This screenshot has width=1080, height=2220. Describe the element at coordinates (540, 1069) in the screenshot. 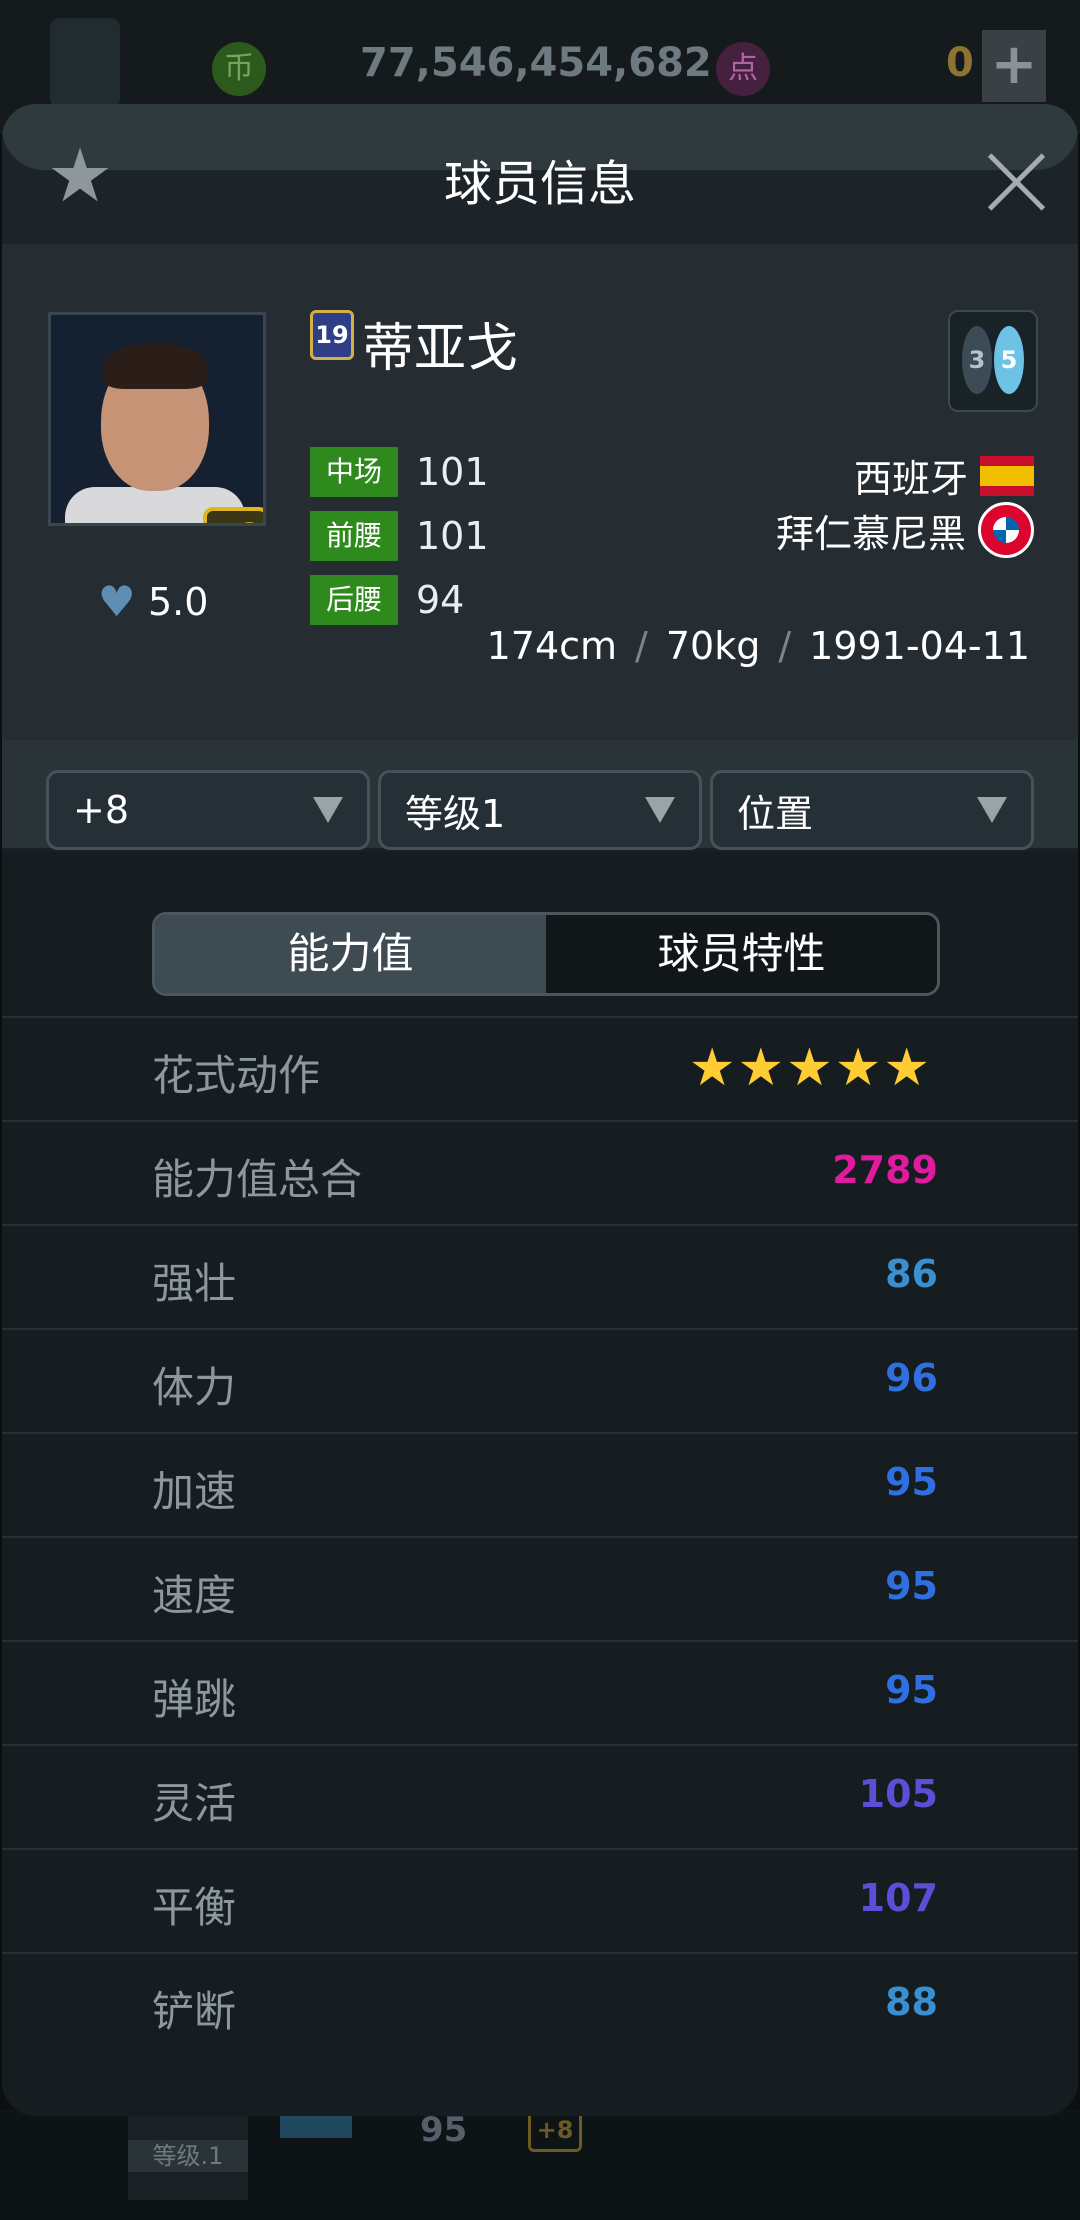

I see `stat-row: 花式动作 ★ ★ ★ ★ ★` at that location.